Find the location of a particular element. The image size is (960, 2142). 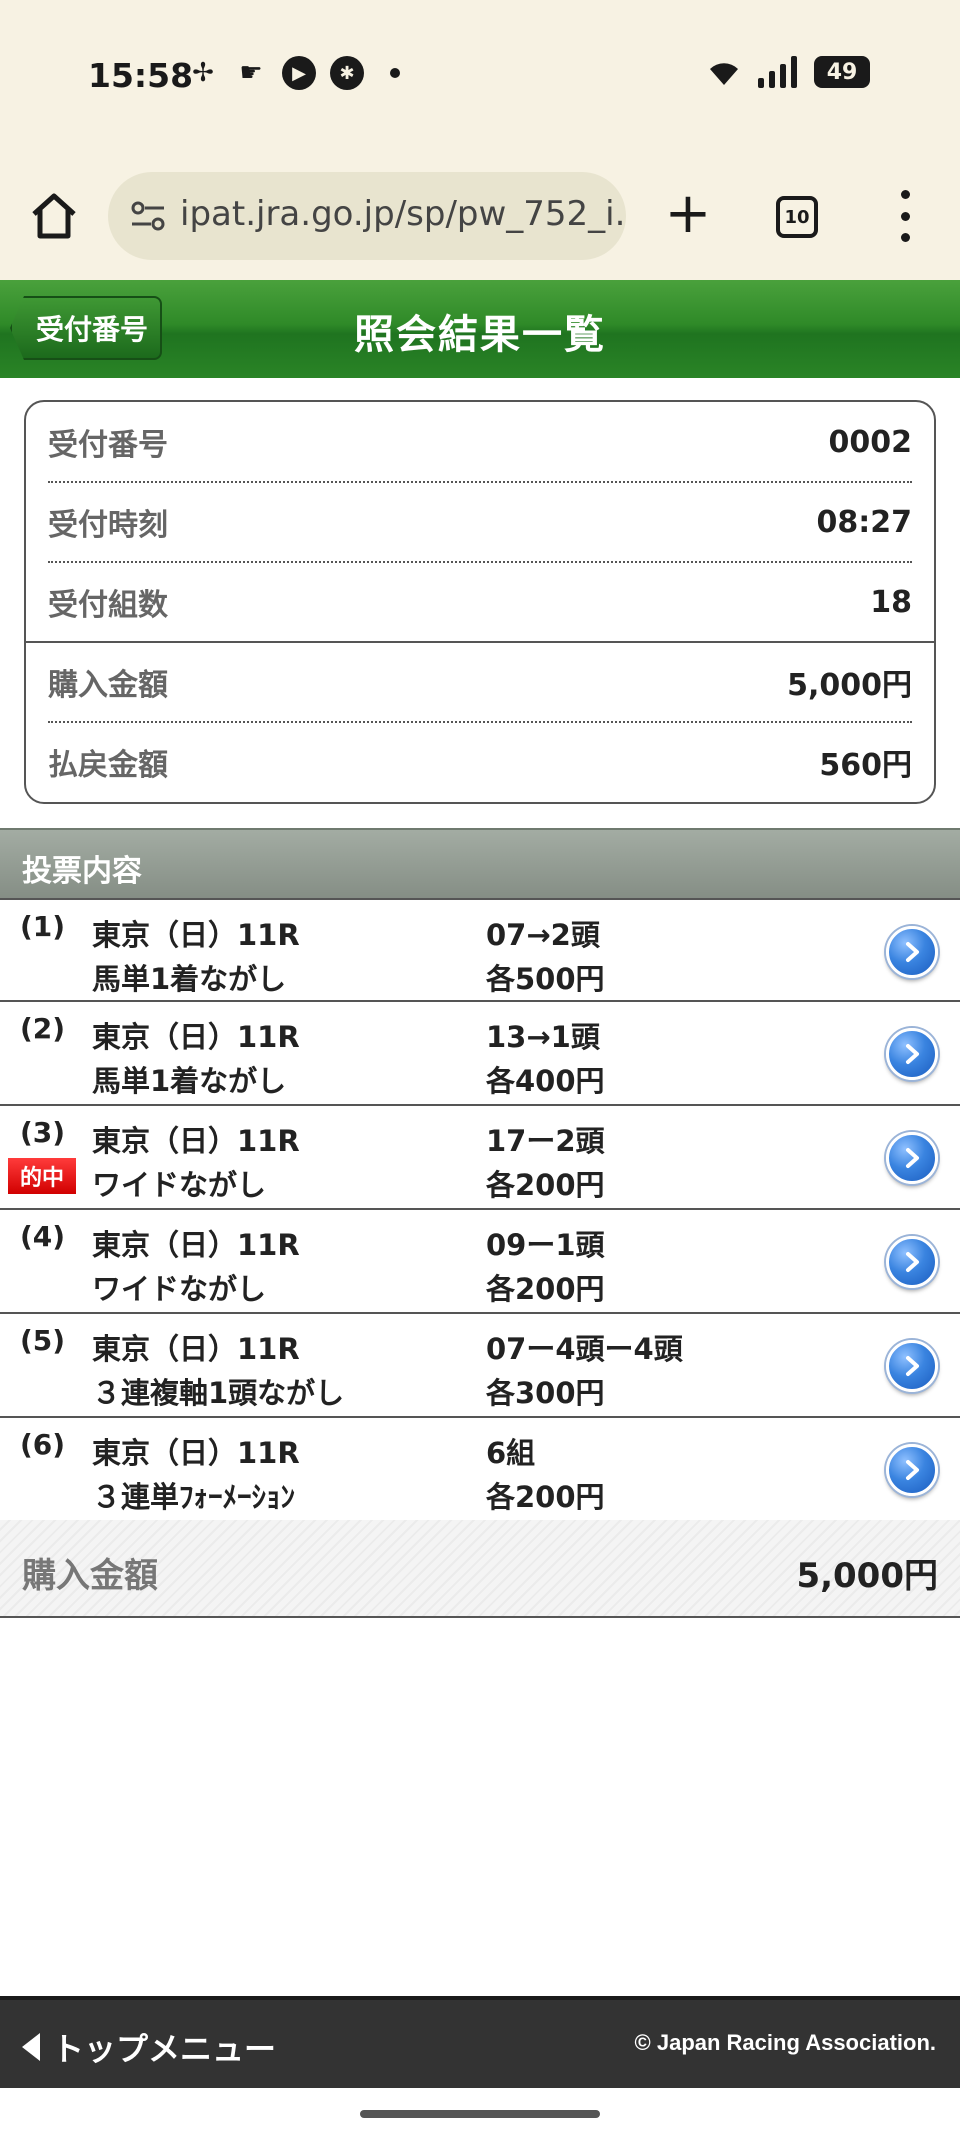

play-icon: ▶ is located at coordinates (299, 73).